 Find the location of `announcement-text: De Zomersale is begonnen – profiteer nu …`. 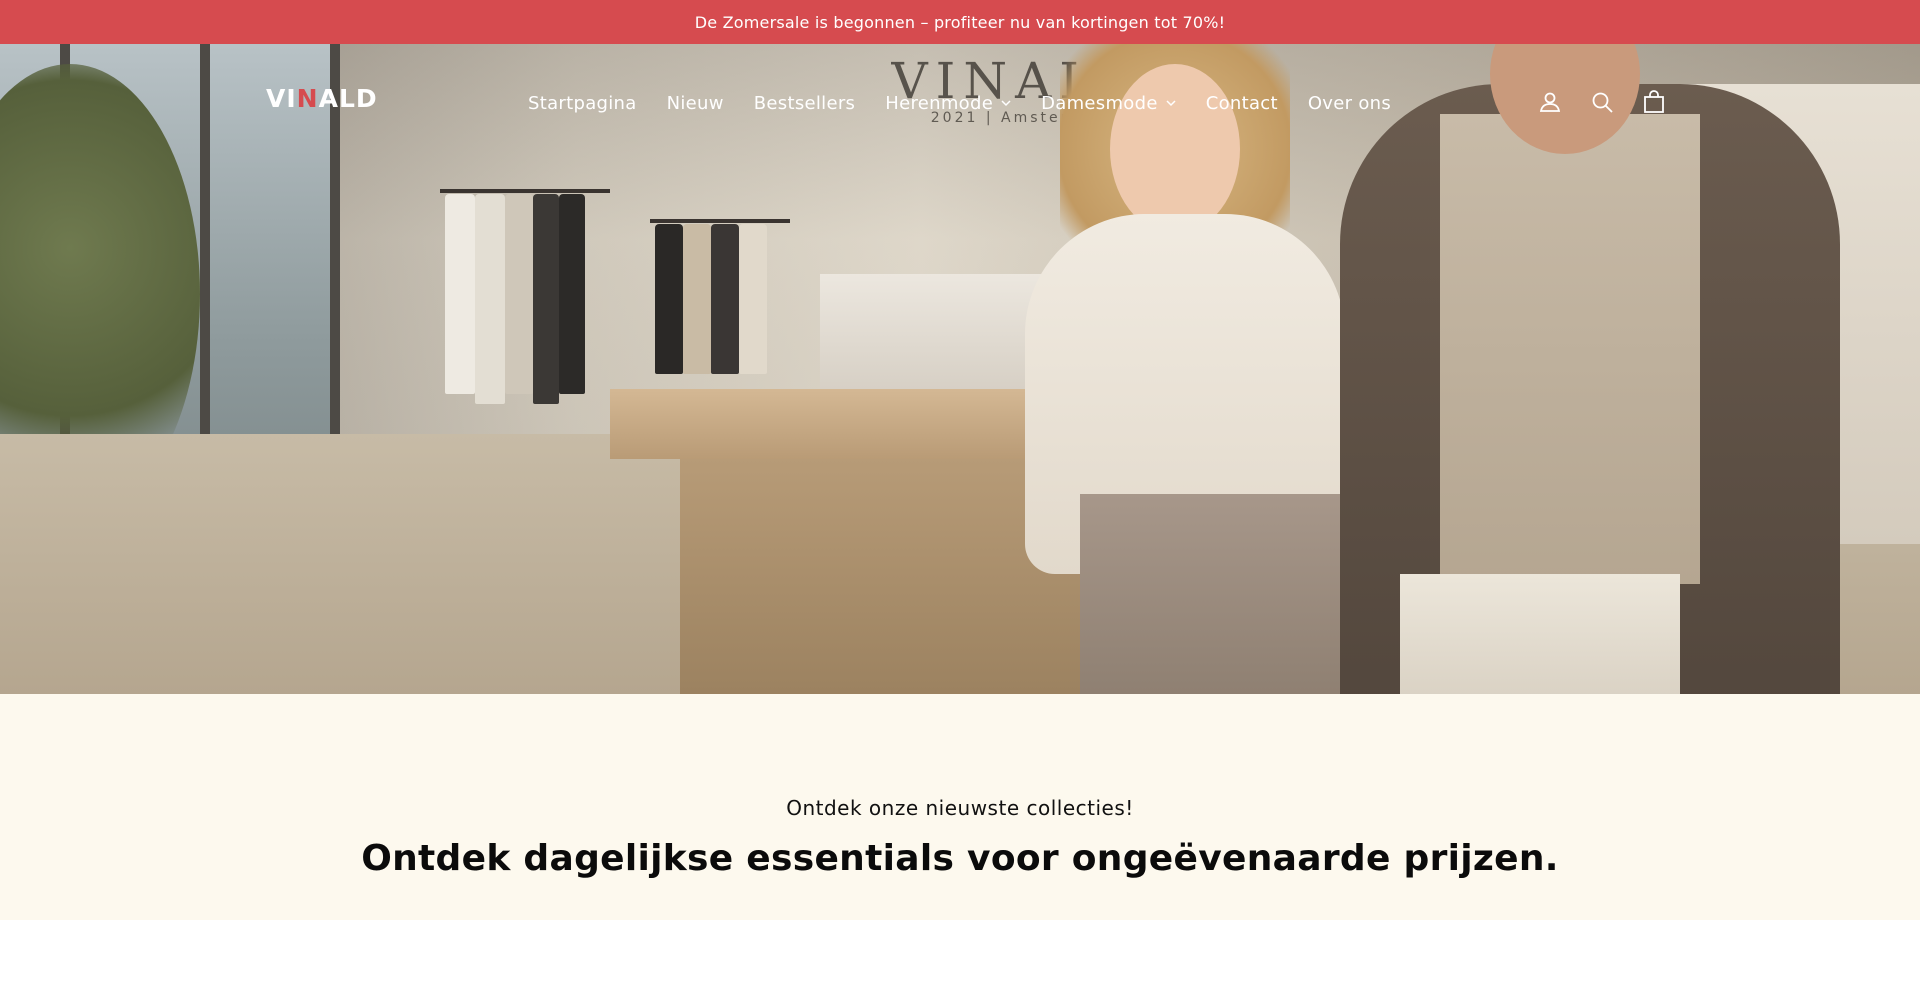

announcement-text: De Zomersale is begonnen – profiteer nu … is located at coordinates (960, 22).